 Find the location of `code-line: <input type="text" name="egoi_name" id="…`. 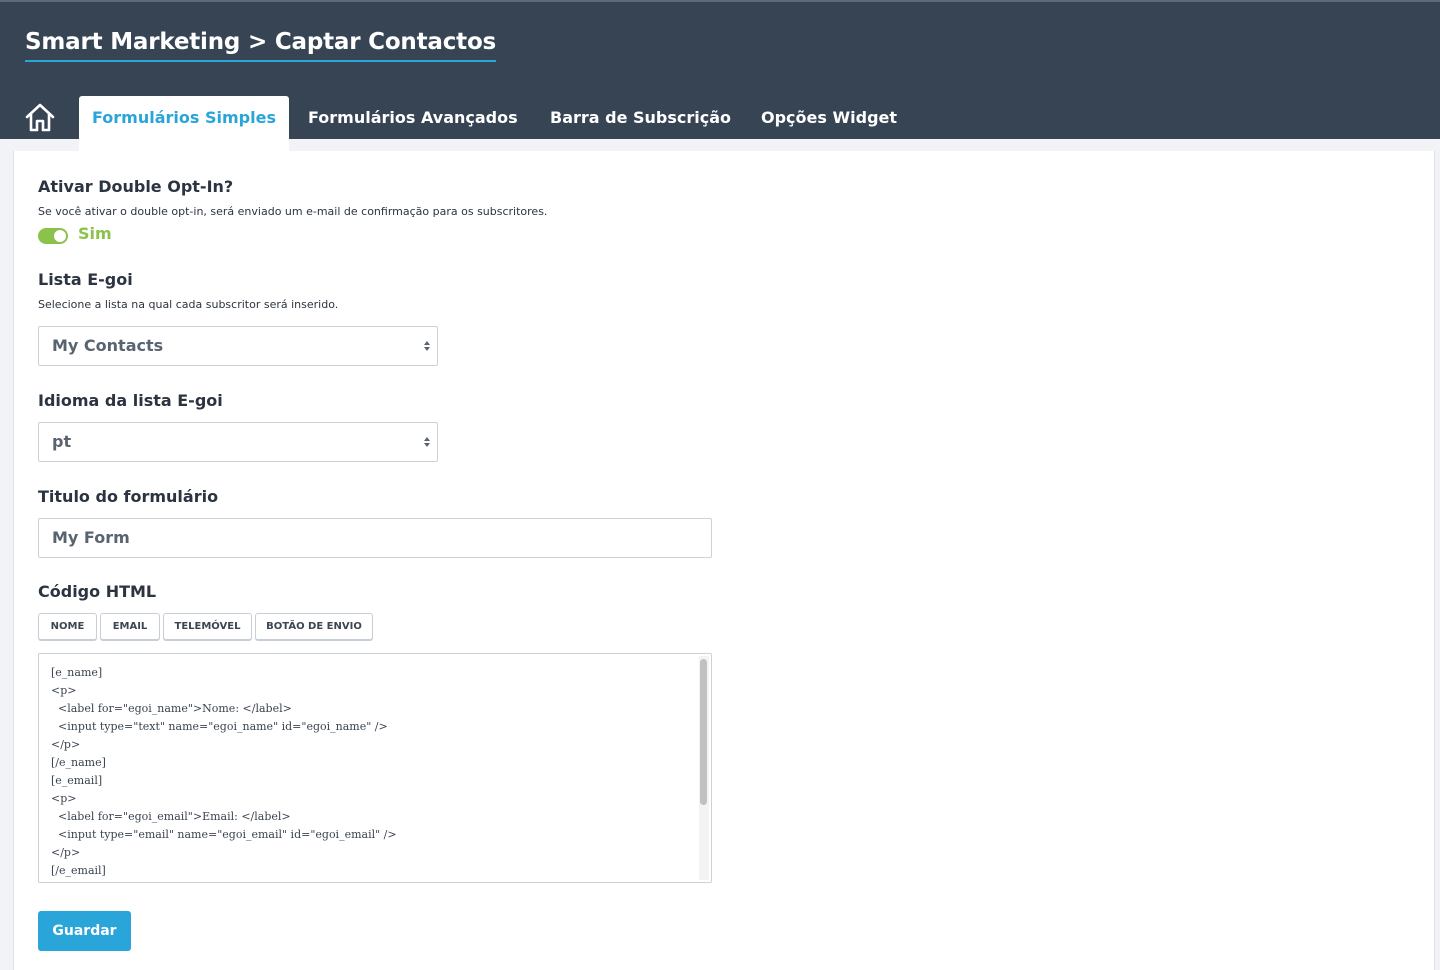

code-line: <input type="text" name="egoi_name" id="… is located at coordinates (219, 726).